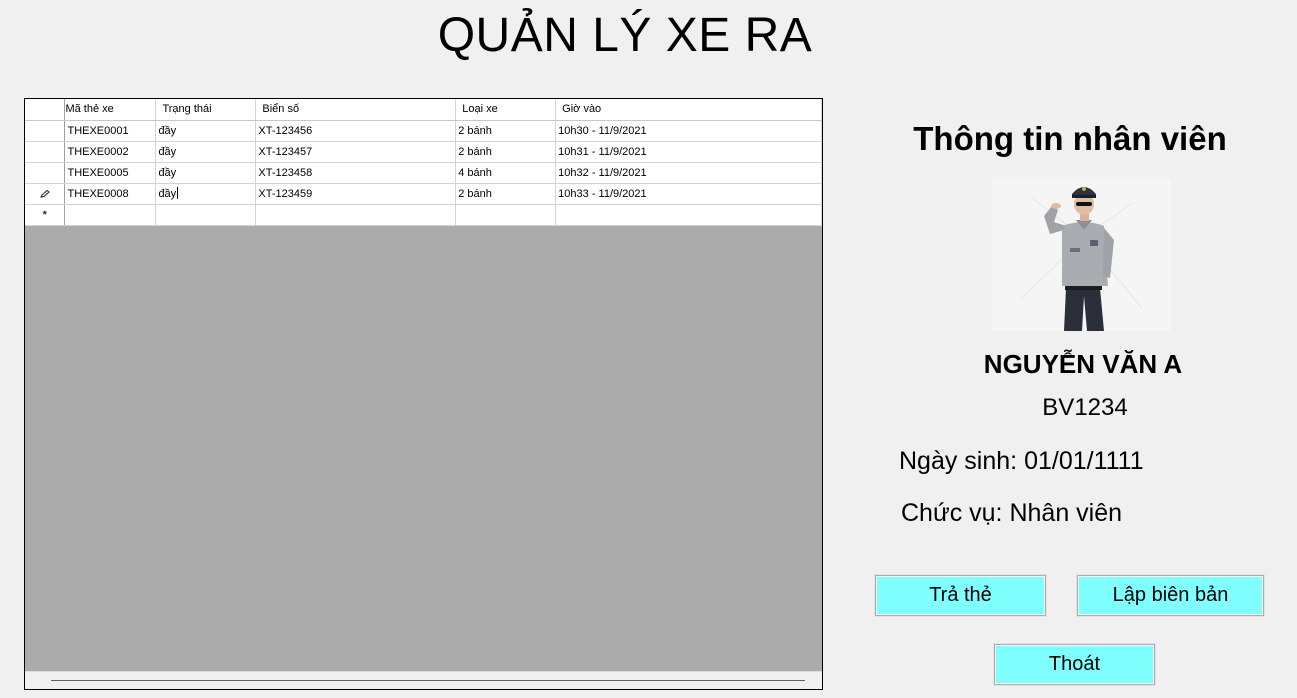 Image resolution: width=1297 pixels, height=698 pixels. What do you see at coordinates (356, 194) in the screenshot?
I see `cell-plate: XT-123459` at bounding box center [356, 194].